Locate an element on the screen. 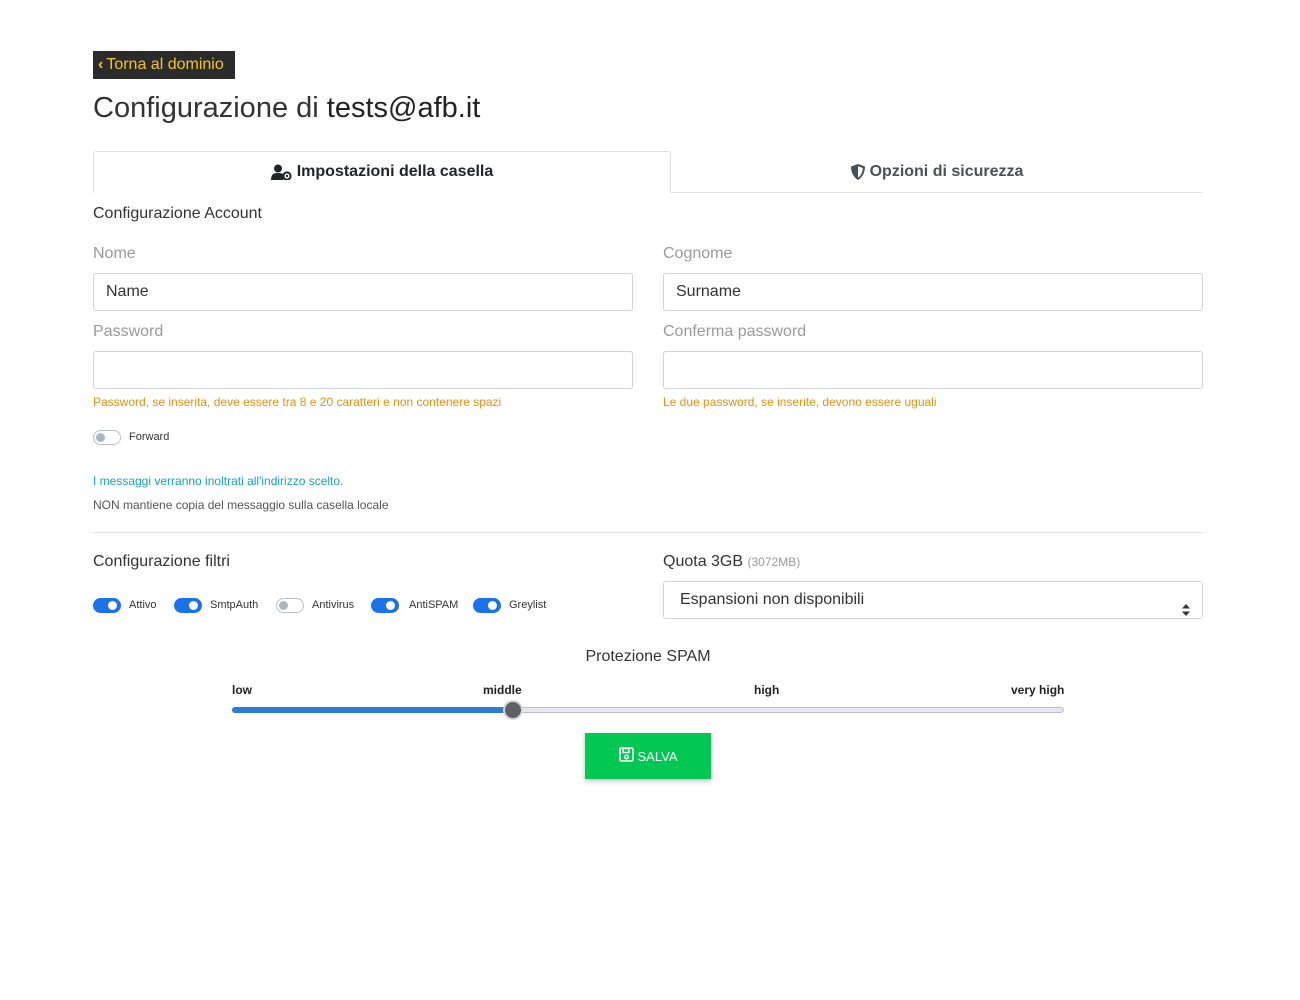 The width and height of the screenshot is (1300, 1000). quota-label-text: Quota 3GB is located at coordinates (703, 561).